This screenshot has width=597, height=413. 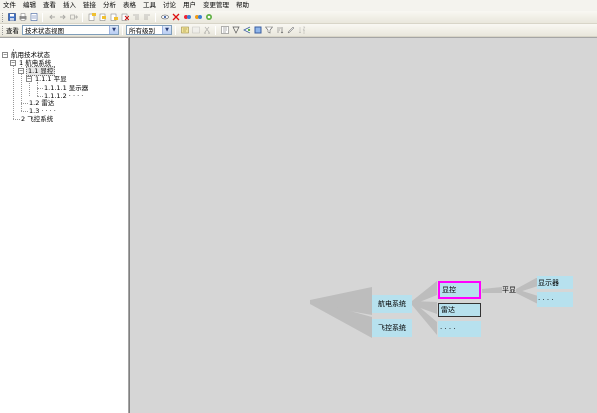 I want to click on view-eye-icon, so click(x=164, y=17).